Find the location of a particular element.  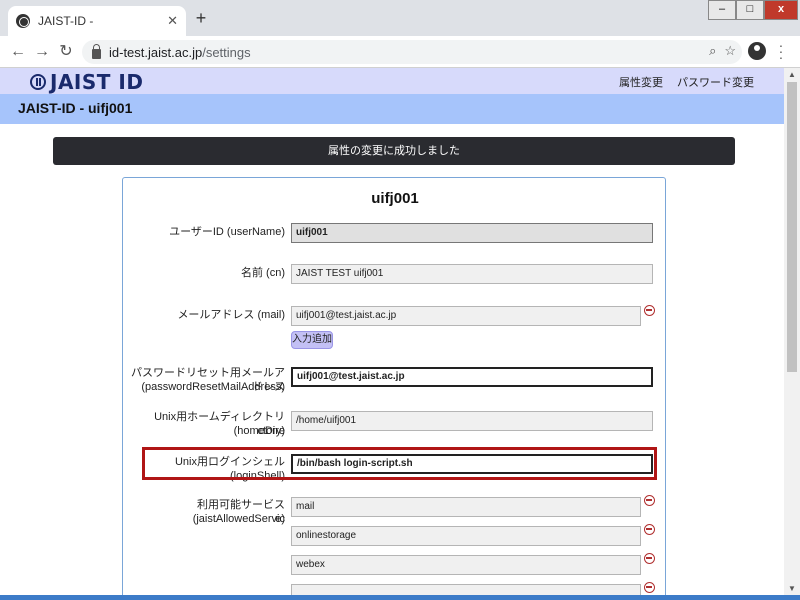

cn-field: JAIST TEST uifj001 is located at coordinates (472, 274).